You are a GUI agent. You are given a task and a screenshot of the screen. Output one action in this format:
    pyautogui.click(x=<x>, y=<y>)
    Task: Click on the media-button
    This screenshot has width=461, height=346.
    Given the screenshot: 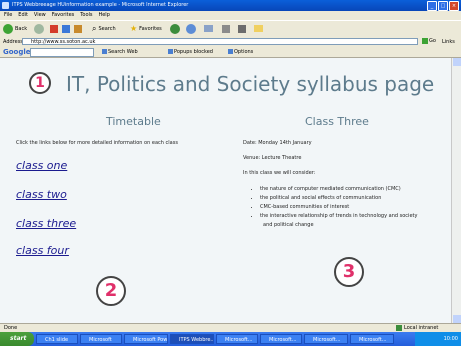 What is the action you would take?
    pyautogui.click(x=175, y=28)
    